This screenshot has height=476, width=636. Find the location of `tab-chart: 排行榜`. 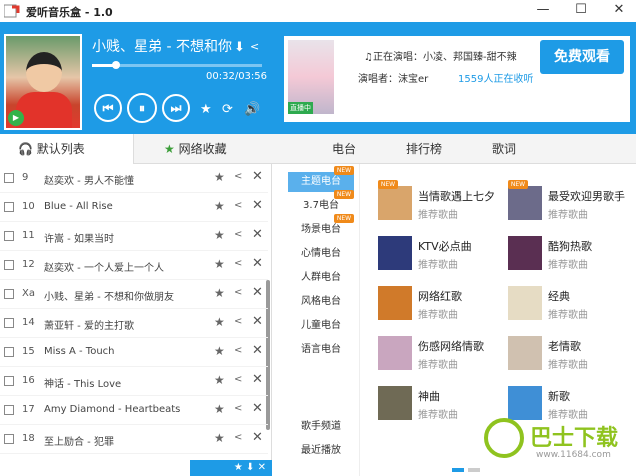

tab-chart: 排行榜 is located at coordinates (424, 149).